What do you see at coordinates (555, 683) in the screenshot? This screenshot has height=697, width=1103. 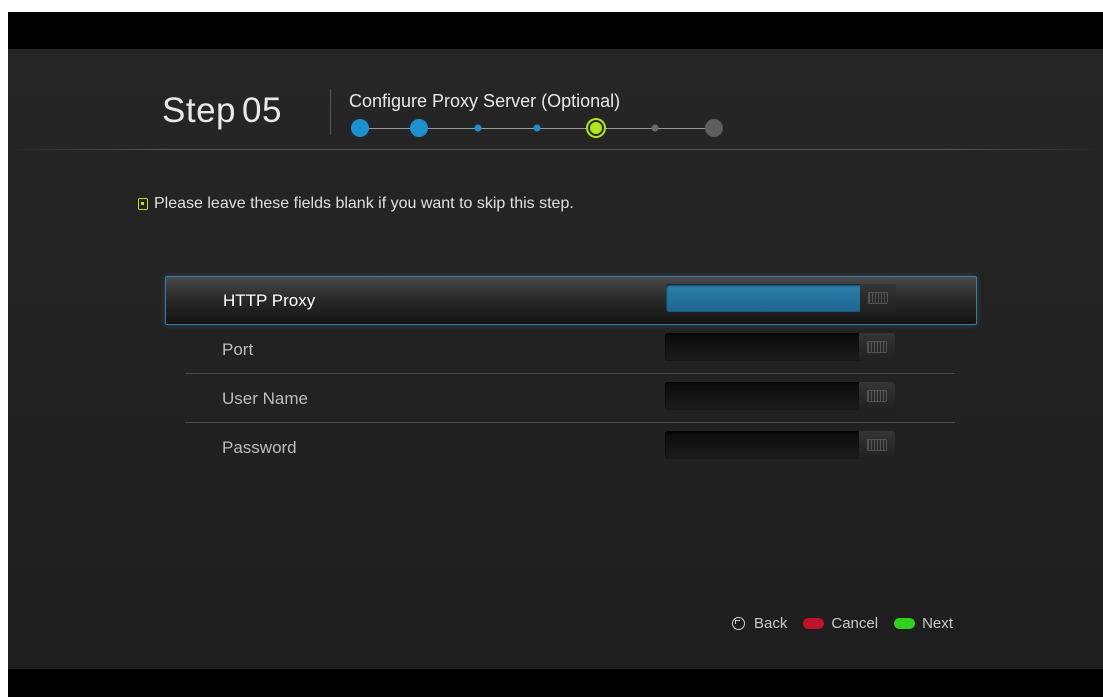 I see `bottom-letterbox` at bounding box center [555, 683].